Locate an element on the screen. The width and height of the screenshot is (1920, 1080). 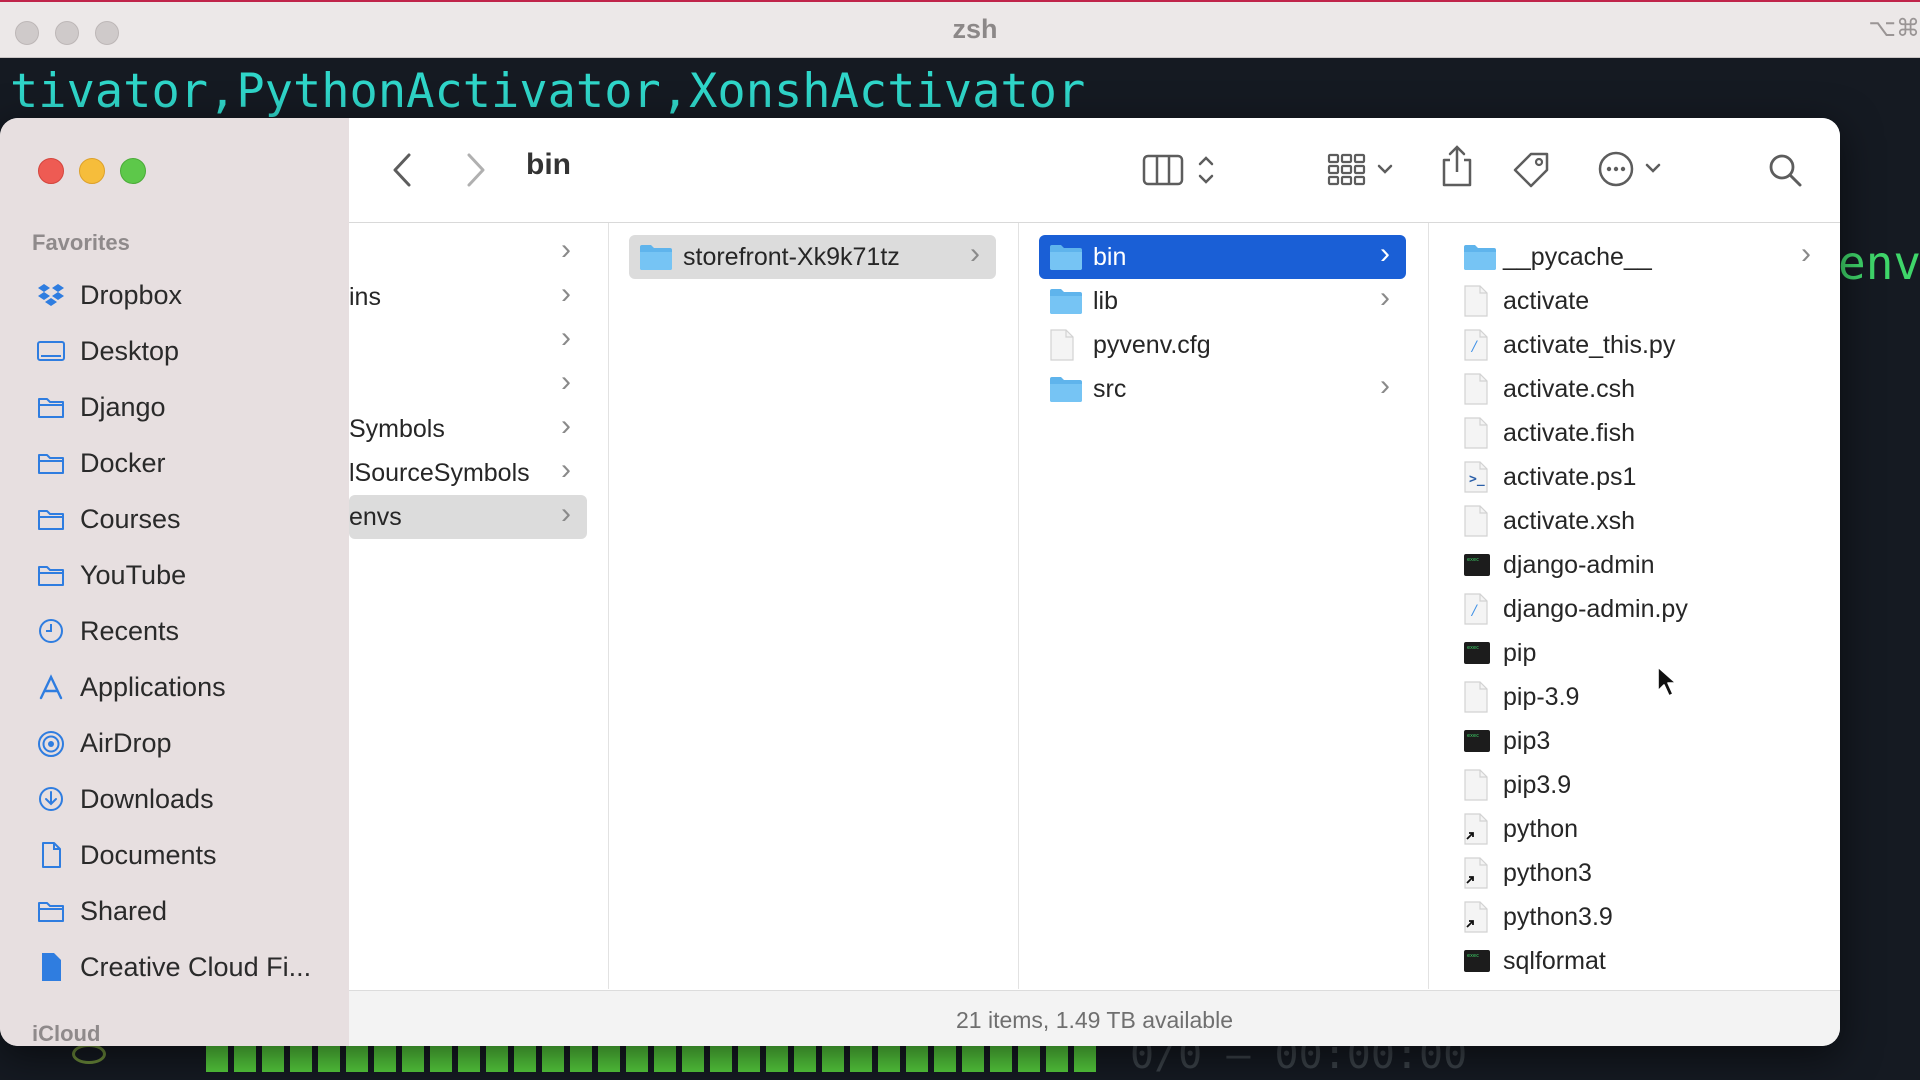
sidebar-item-dropbox: Dropbox is located at coordinates (174, 295).